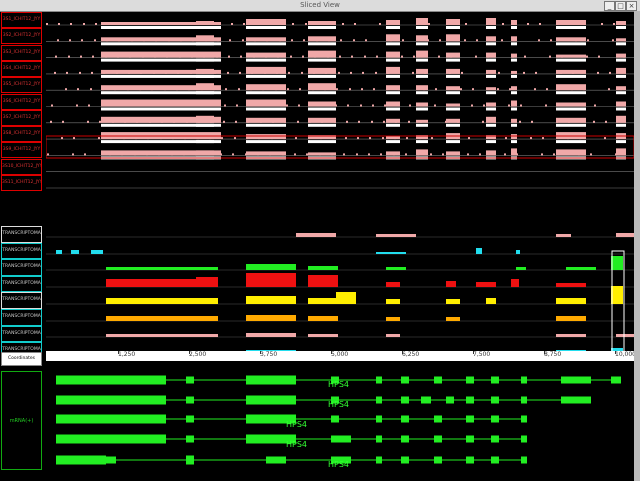 This screenshot has width=640, height=481. Describe the element at coordinates (609, 6) in the screenshot. I see `minimize-button: _` at that location.